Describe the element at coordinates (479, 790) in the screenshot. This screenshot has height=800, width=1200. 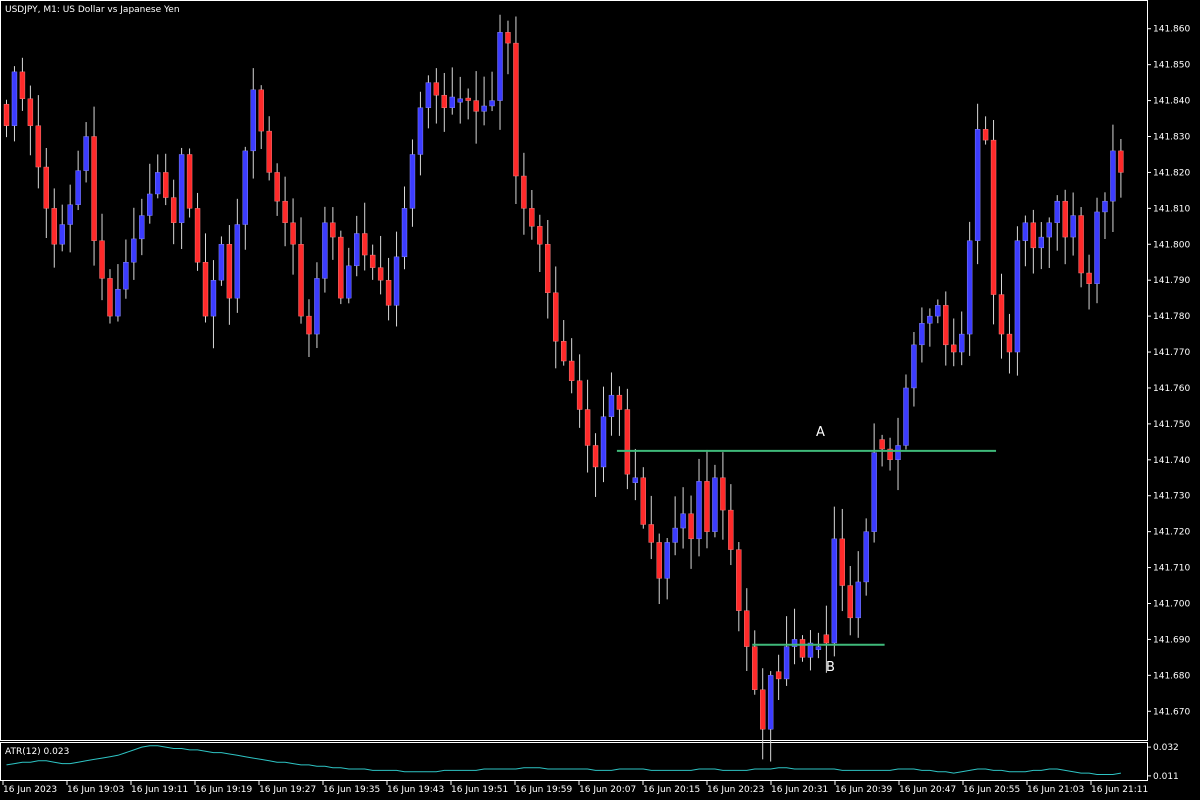
I see `x-tick-label: 16 Jun 19:51` at that location.